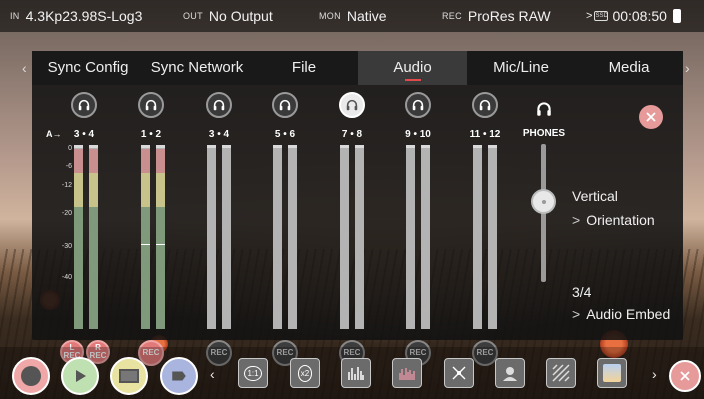 This screenshot has height=399, width=704. I want to click on false-color-icon, so click(459, 373).